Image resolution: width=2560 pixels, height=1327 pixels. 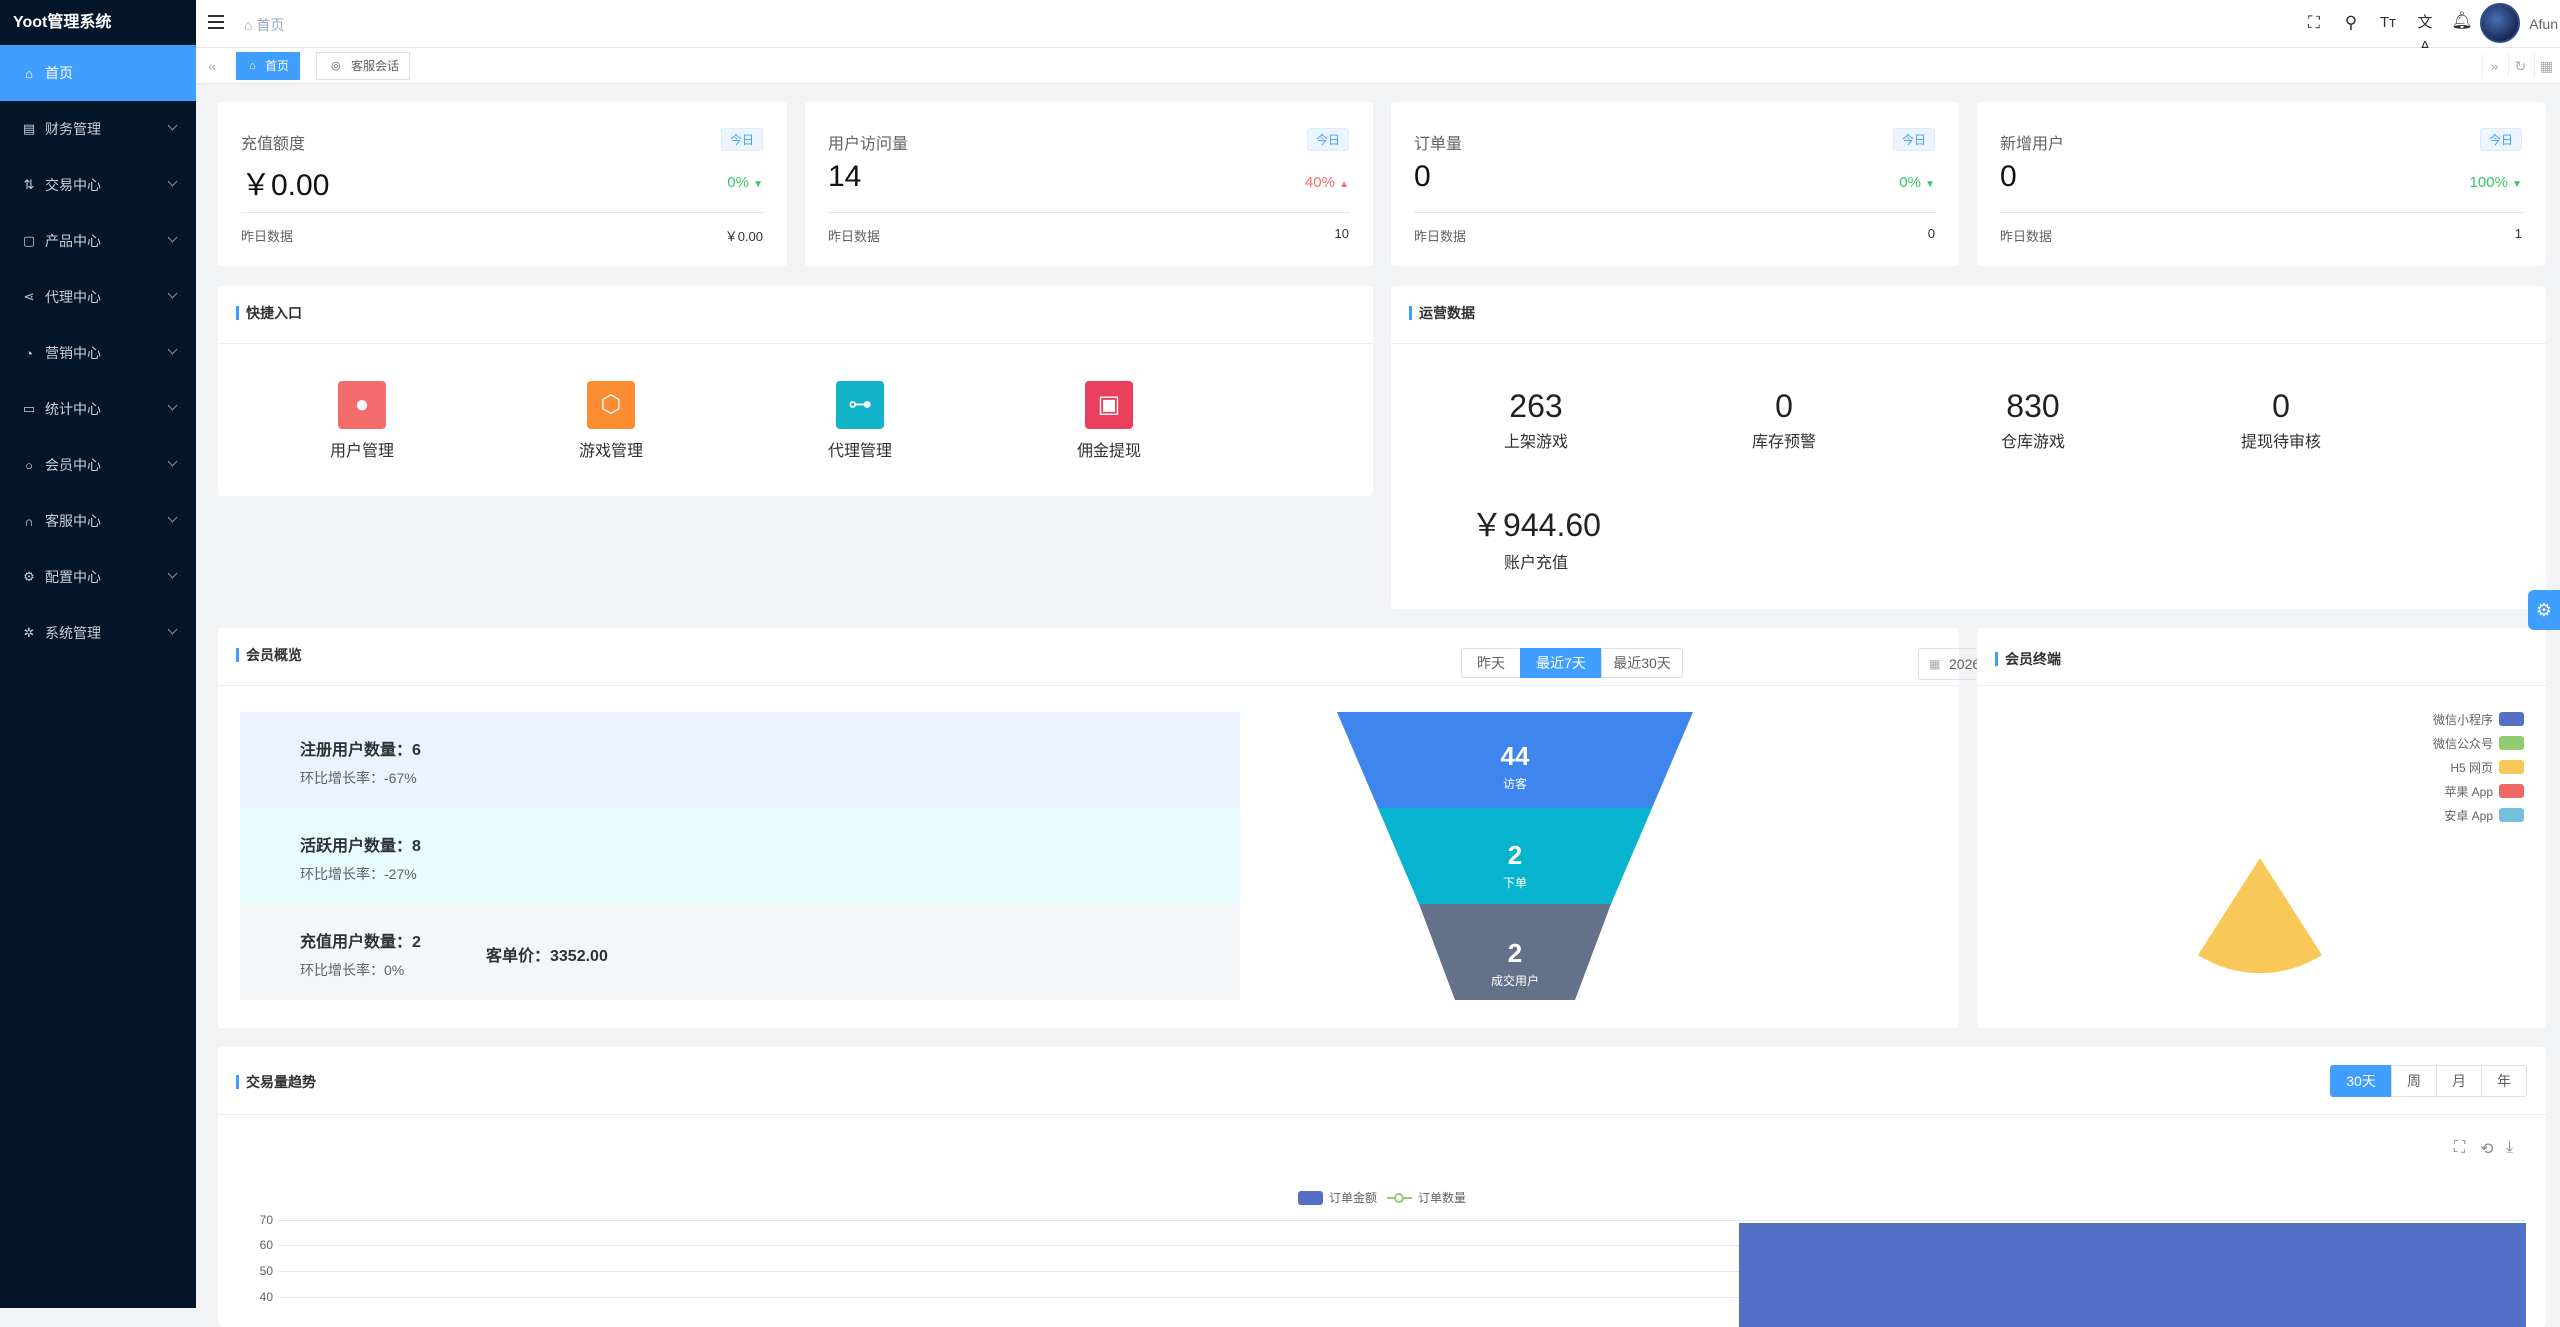 What do you see at coordinates (743, 236) in the screenshot?
I see `stat-foot-value: ￥0.00` at bounding box center [743, 236].